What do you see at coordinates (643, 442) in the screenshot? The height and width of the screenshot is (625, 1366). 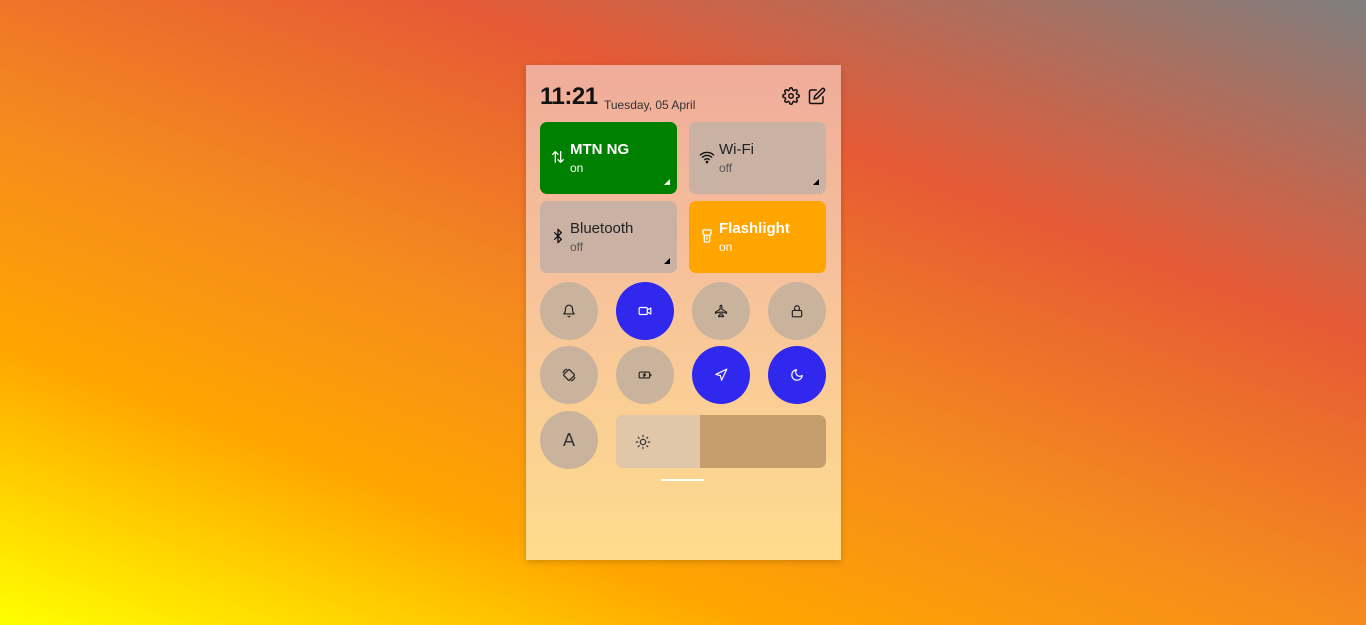 I see `sun-icon` at bounding box center [643, 442].